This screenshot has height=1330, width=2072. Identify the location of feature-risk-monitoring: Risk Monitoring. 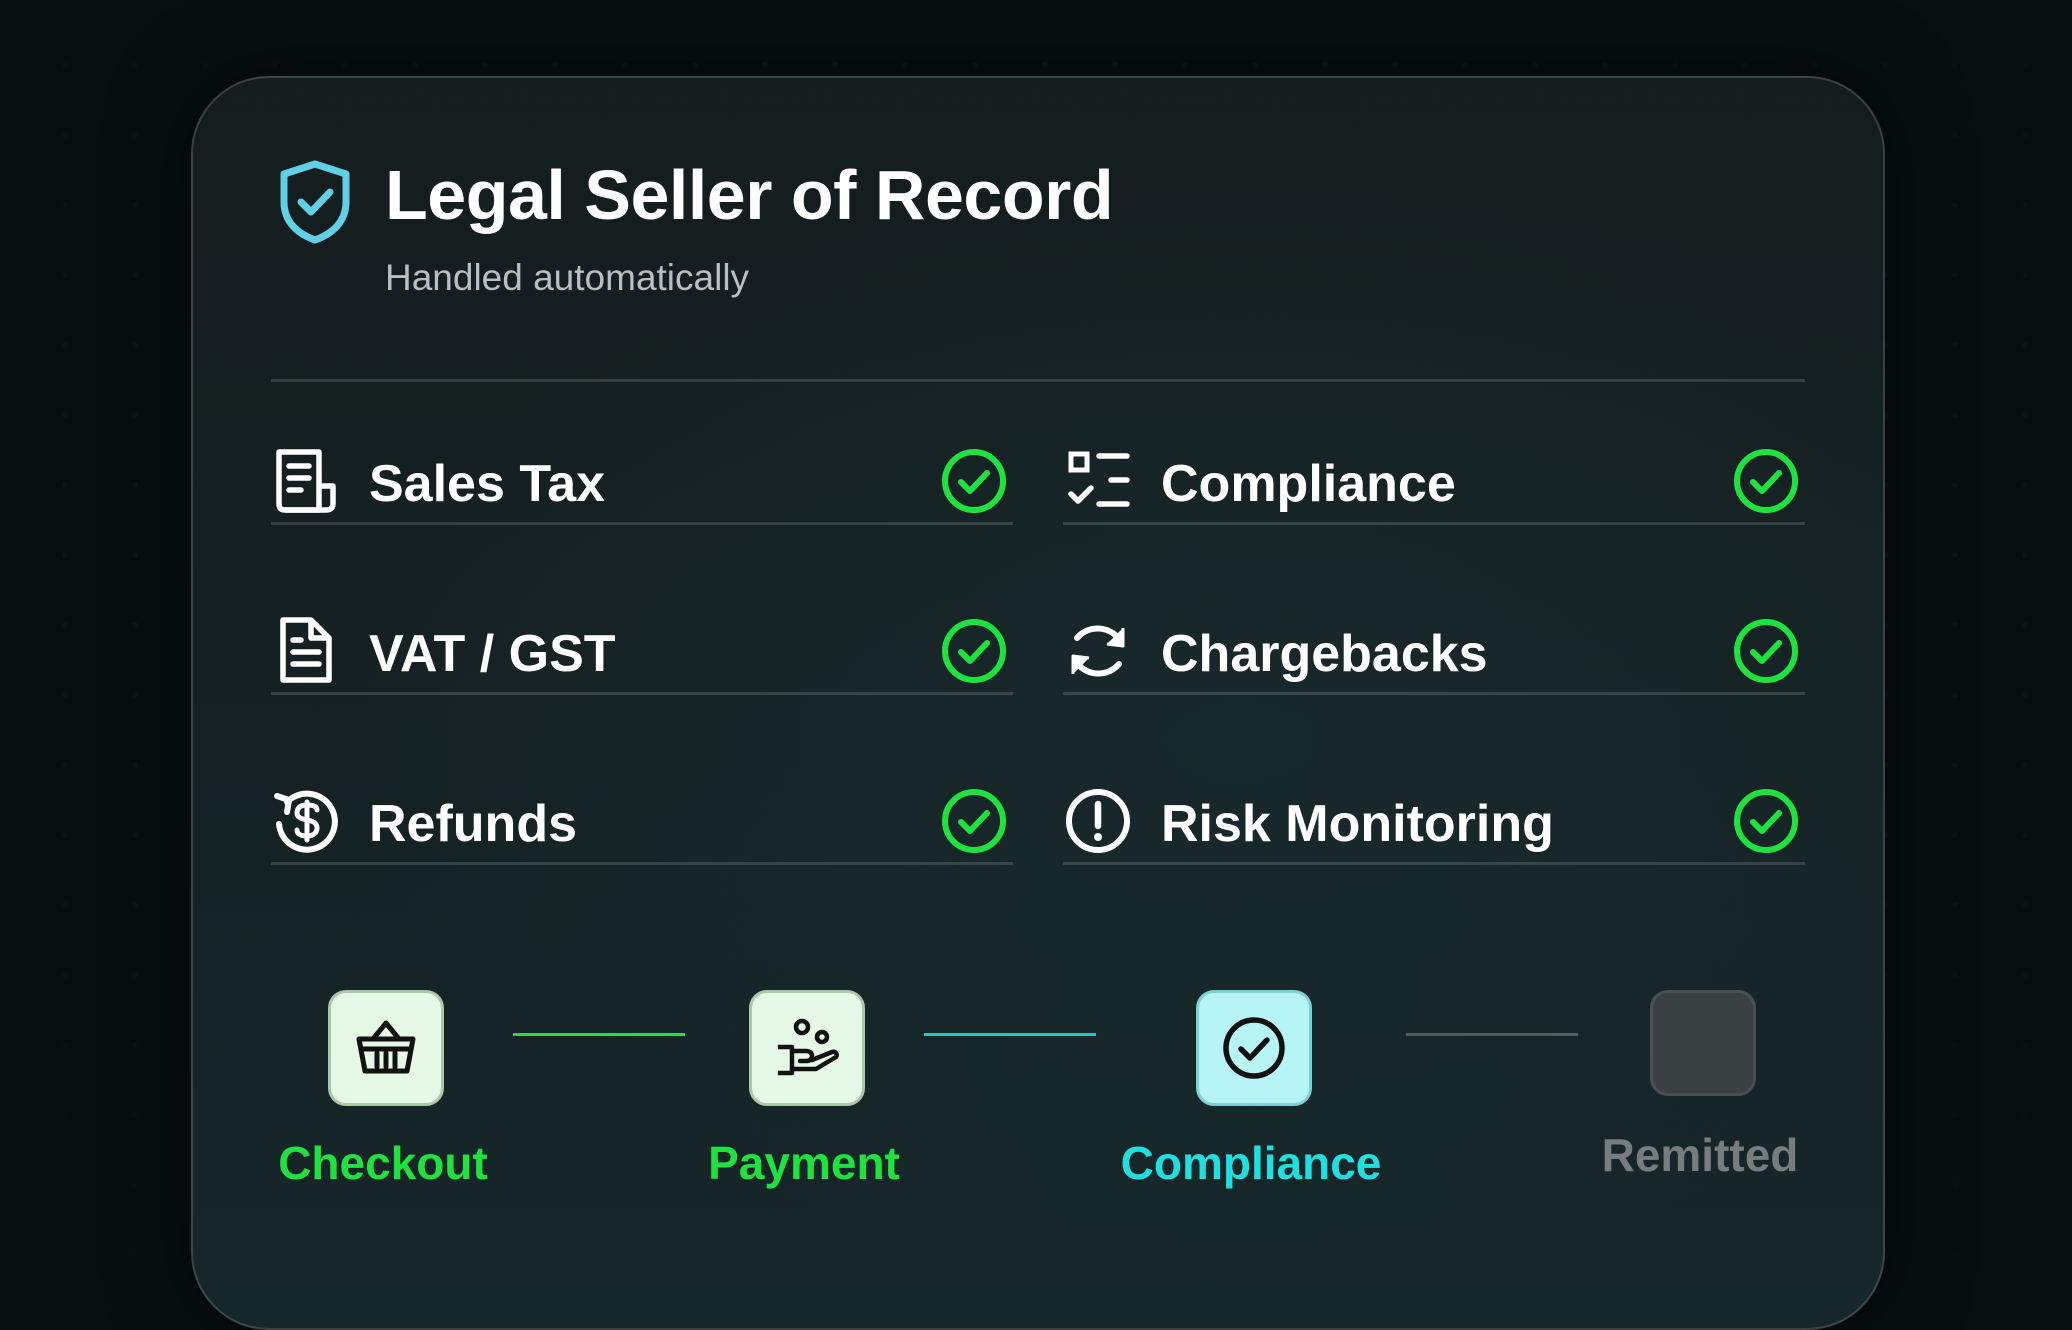
(1434, 810).